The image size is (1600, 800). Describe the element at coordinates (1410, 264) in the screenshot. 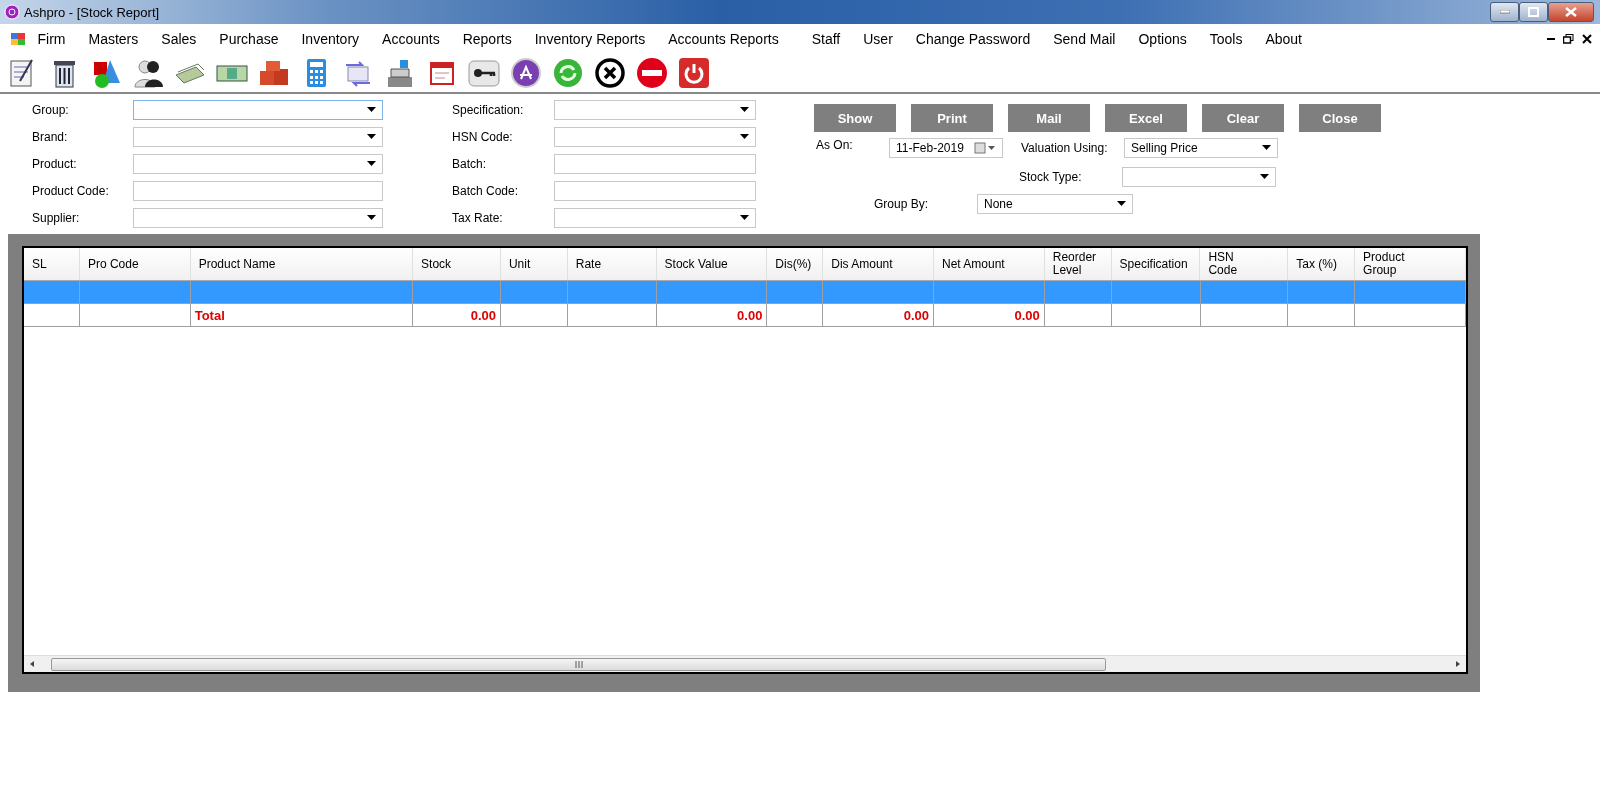

I see `column-header: Product Group` at that location.